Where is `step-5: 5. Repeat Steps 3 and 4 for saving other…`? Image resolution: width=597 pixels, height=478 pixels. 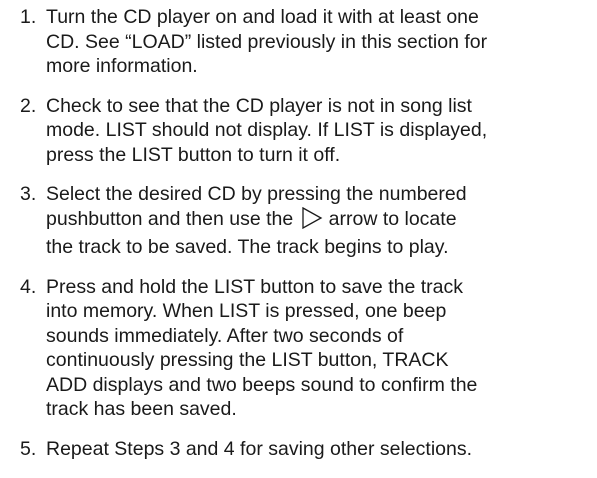
step-5: 5. Repeat Steps 3 and 4 for saving other… is located at coordinates (303, 449).